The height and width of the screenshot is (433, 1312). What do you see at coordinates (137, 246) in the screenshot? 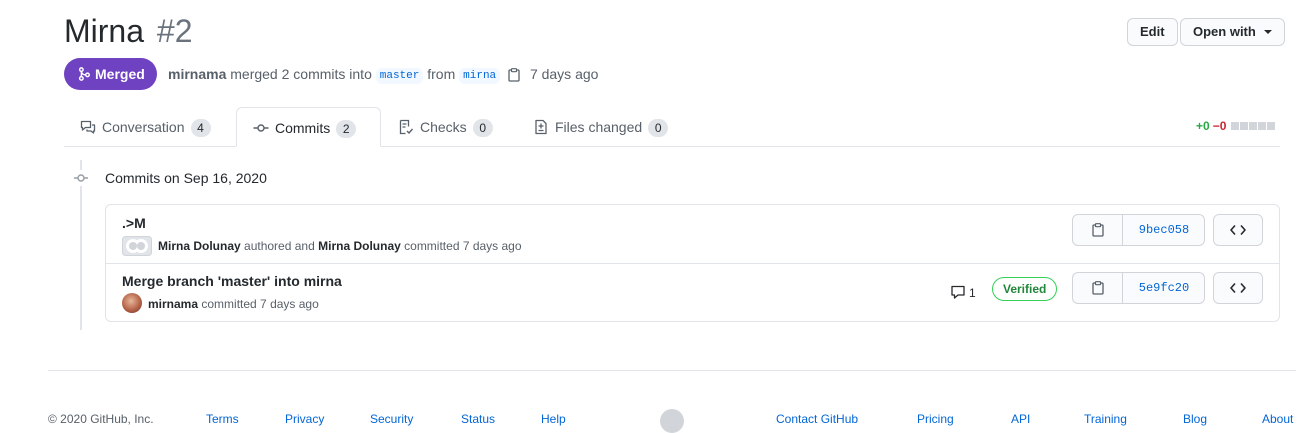
I see `github-avatar-icon` at bounding box center [137, 246].